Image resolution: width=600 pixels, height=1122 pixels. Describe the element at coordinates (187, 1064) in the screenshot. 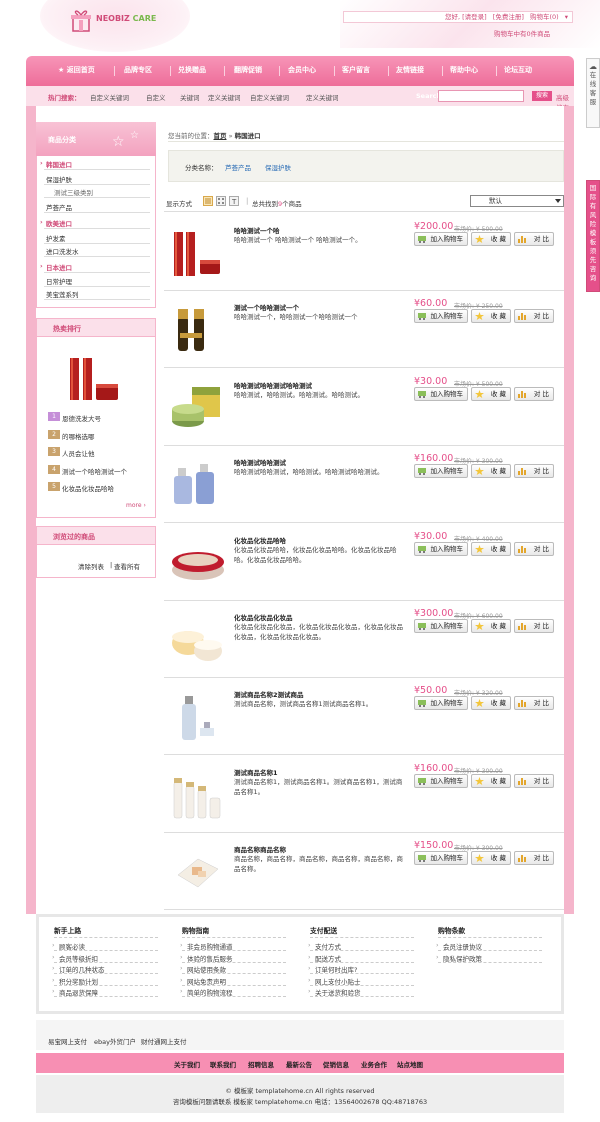

I see `bottom-nav-link: 关于我们` at that location.